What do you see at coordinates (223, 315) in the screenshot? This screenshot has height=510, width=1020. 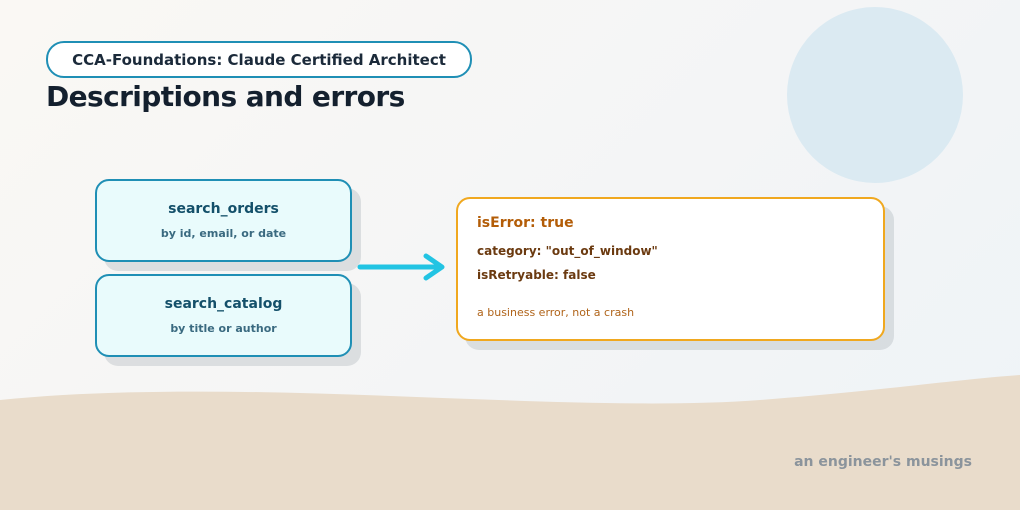 I see `tool-card-search-catalog: search_catalog by title or author` at bounding box center [223, 315].